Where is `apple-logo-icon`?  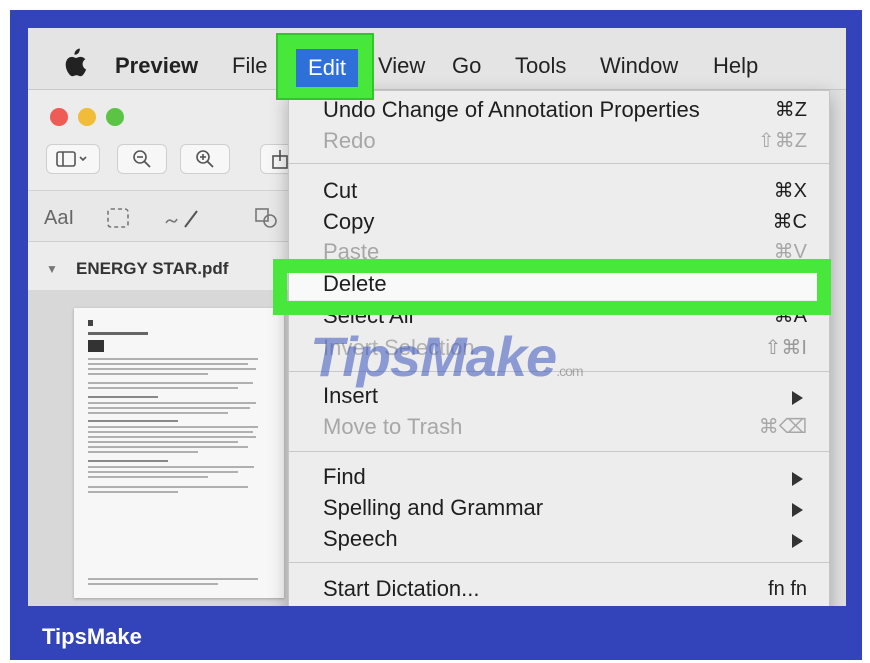
apple-logo-icon is located at coordinates (74, 63).